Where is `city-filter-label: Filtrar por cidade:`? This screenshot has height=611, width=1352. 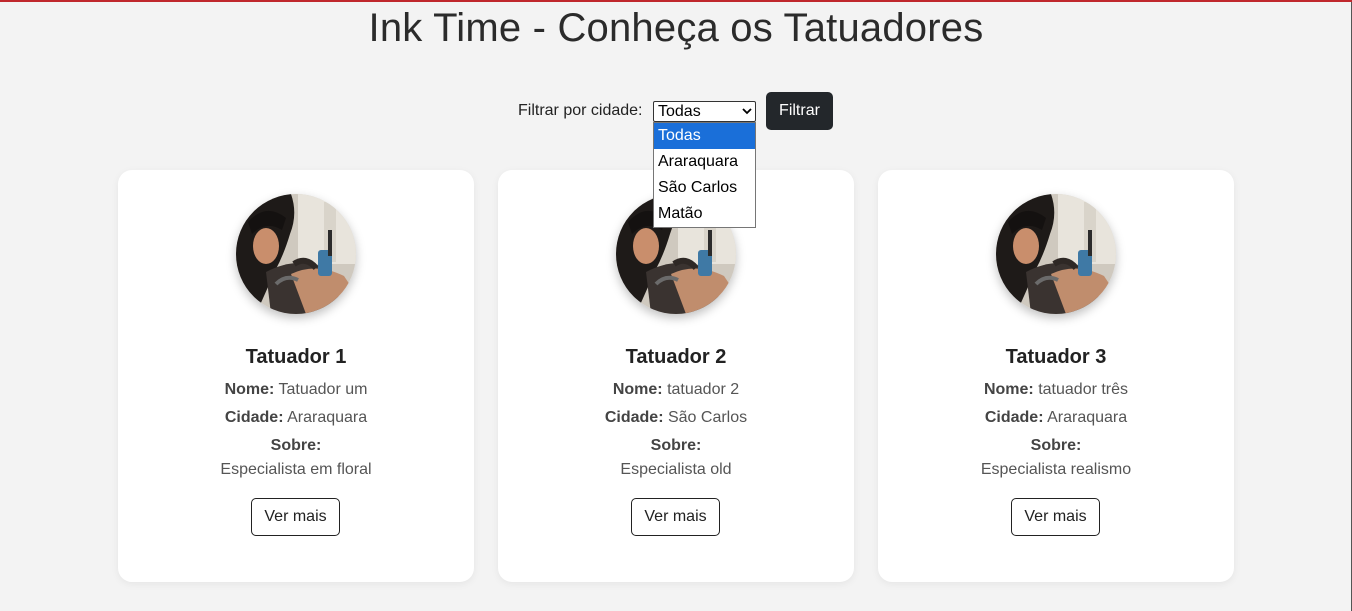
city-filter-label: Filtrar por cidade: is located at coordinates (580, 110).